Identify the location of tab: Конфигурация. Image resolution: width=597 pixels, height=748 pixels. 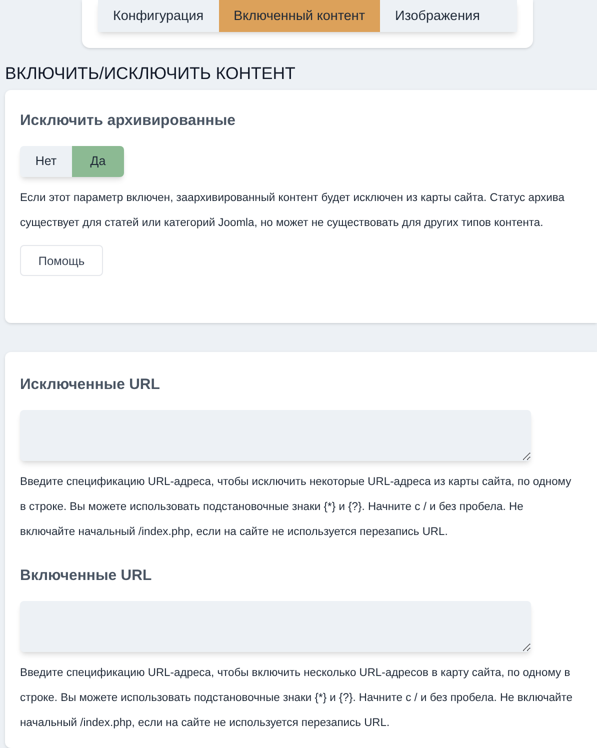
(158, 16).